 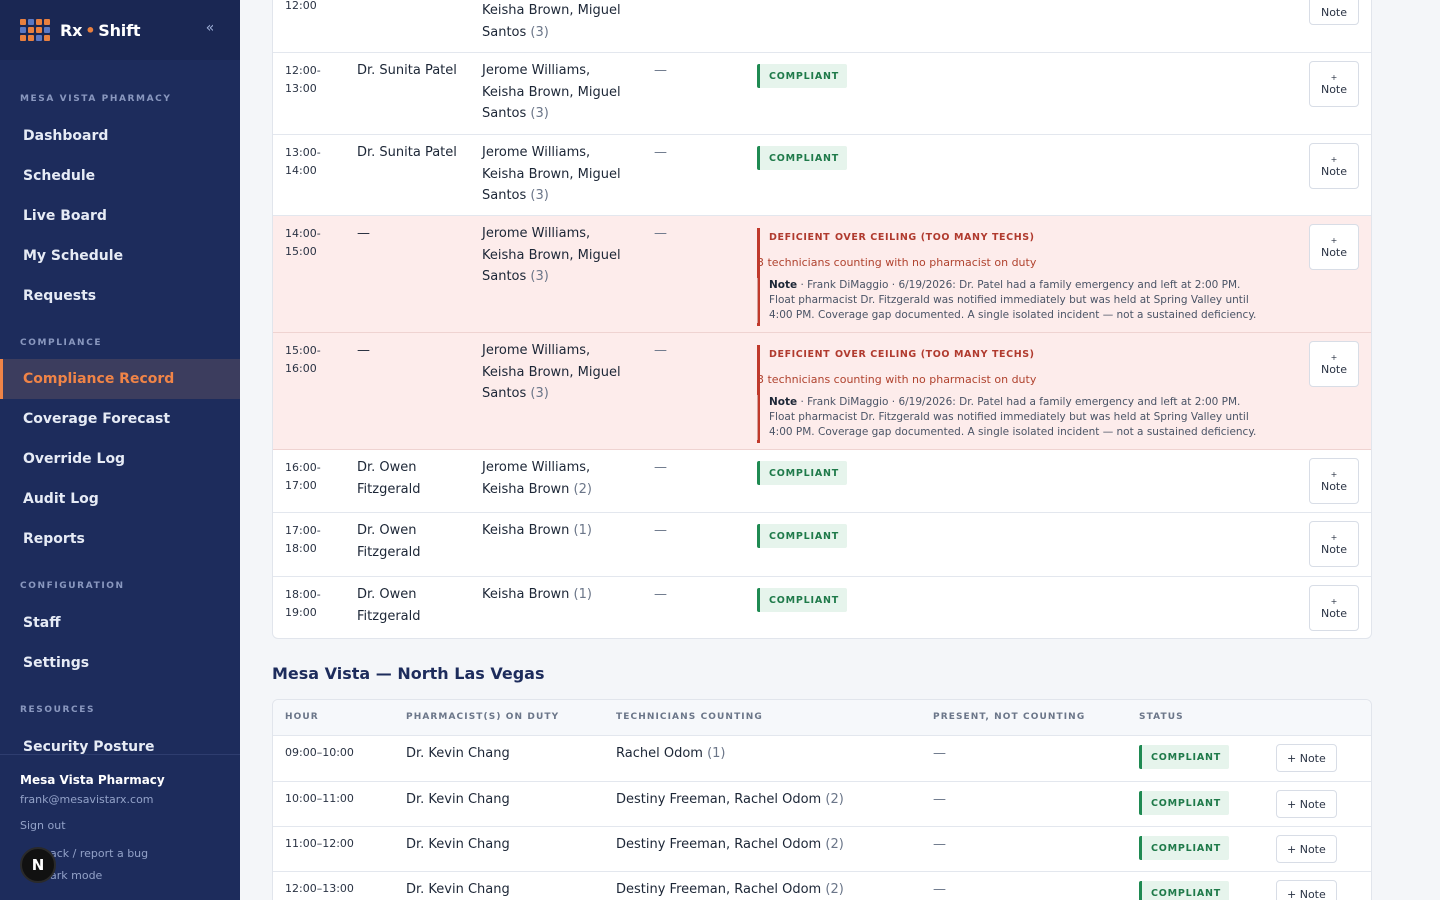 What do you see at coordinates (120, 623) in the screenshot?
I see `sidebar-item-staff: Staff` at bounding box center [120, 623].